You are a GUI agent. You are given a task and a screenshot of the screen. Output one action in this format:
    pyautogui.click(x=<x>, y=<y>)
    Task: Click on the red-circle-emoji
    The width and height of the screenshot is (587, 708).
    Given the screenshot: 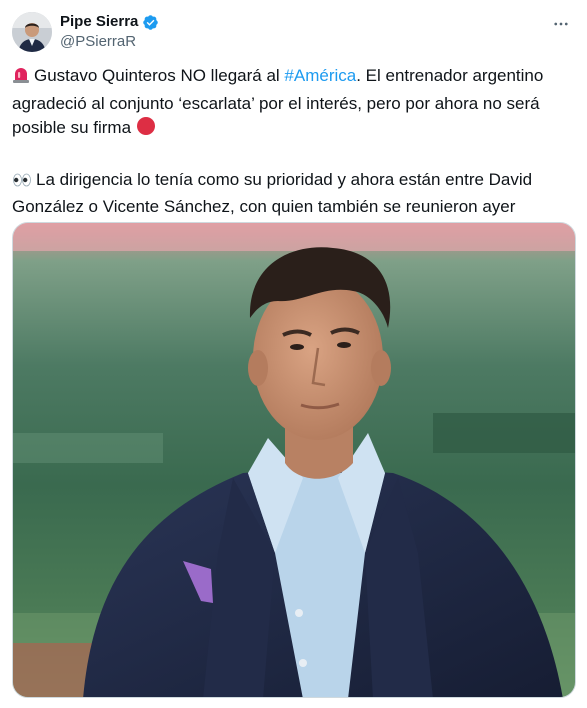 What is the action you would take?
    pyautogui.click(x=146, y=130)
    